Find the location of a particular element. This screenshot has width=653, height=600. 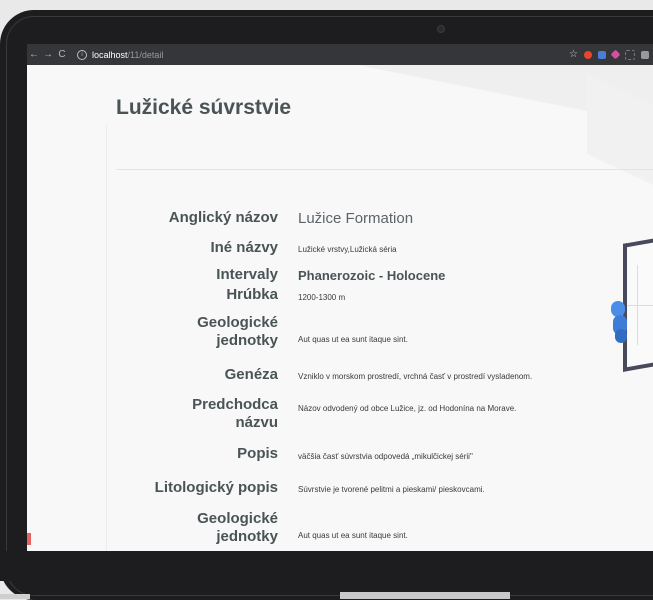

url-path: /11/detail is located at coordinates (145, 54).